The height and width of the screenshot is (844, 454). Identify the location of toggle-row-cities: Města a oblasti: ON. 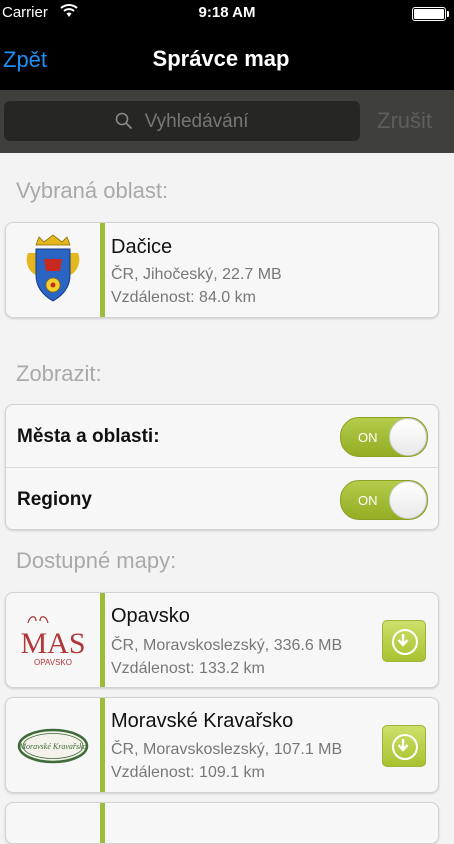
(222, 436).